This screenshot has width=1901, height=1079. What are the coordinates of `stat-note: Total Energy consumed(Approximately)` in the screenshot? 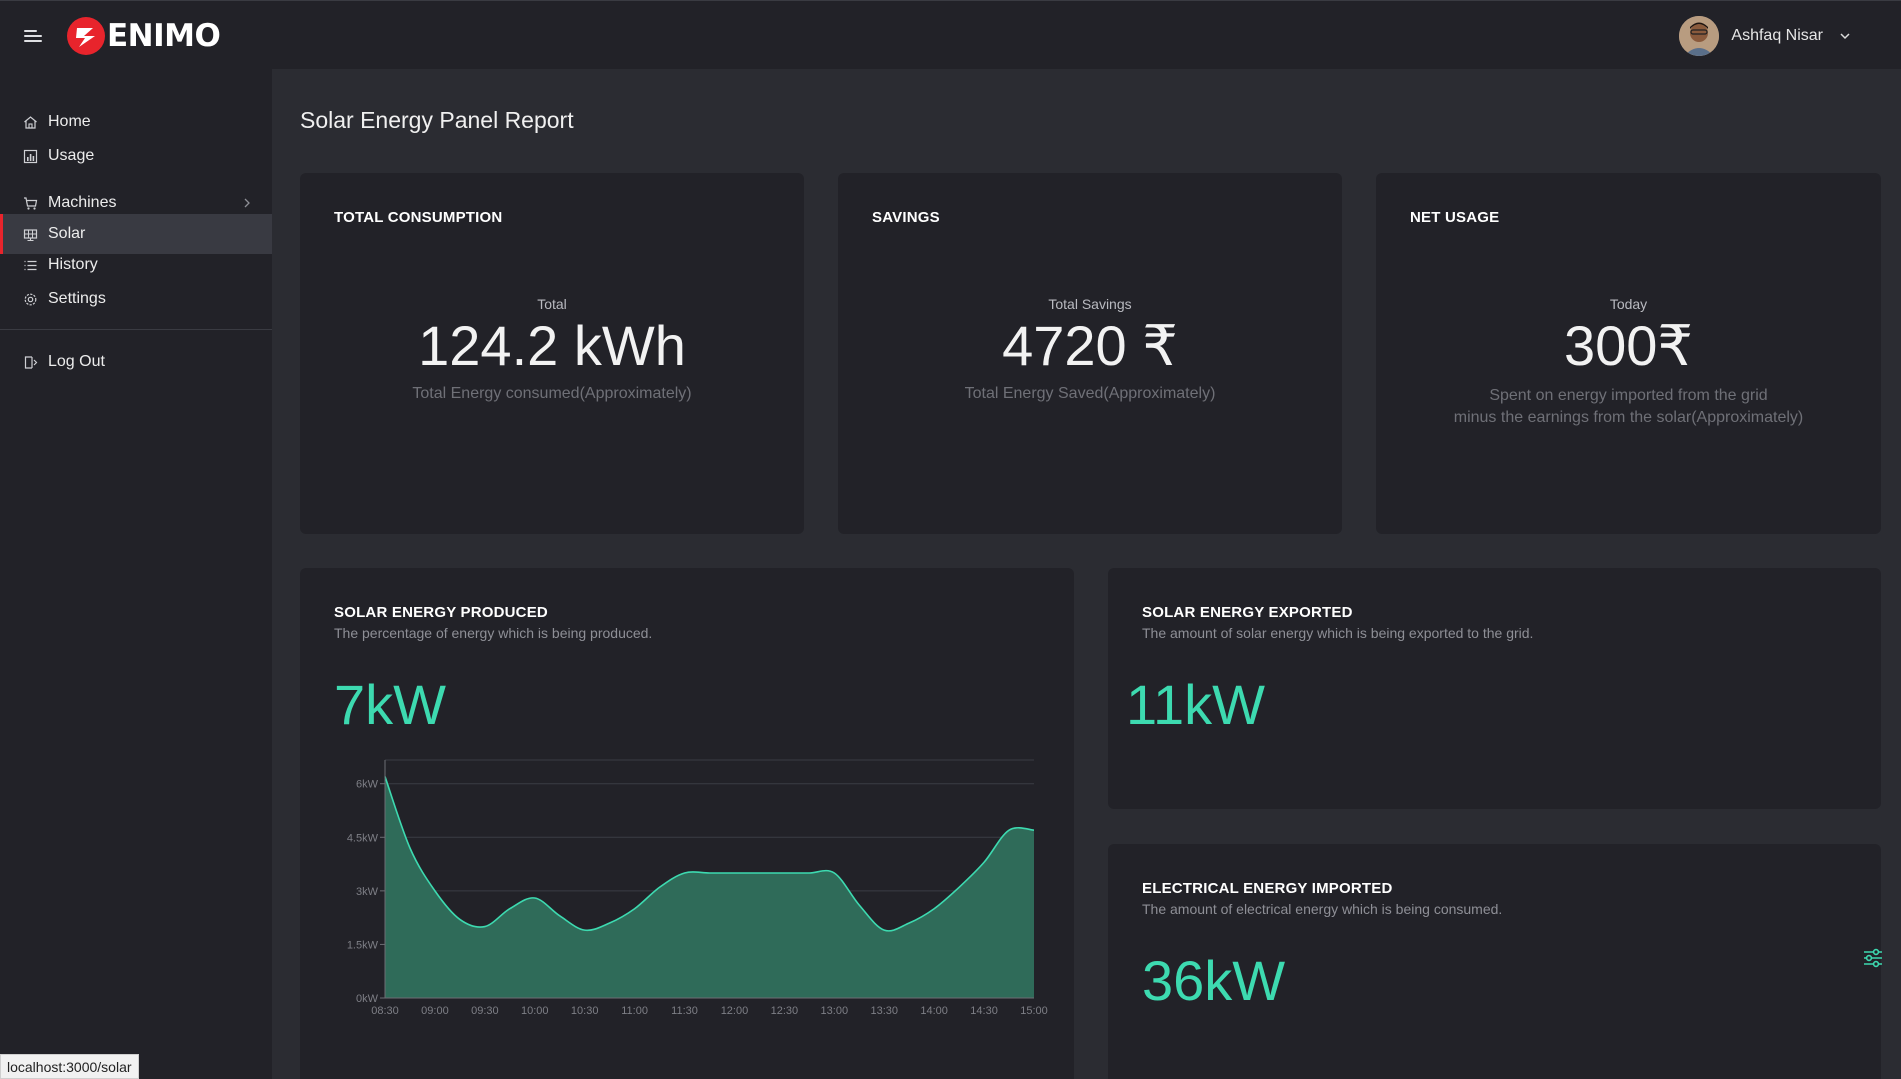 It's located at (552, 393).